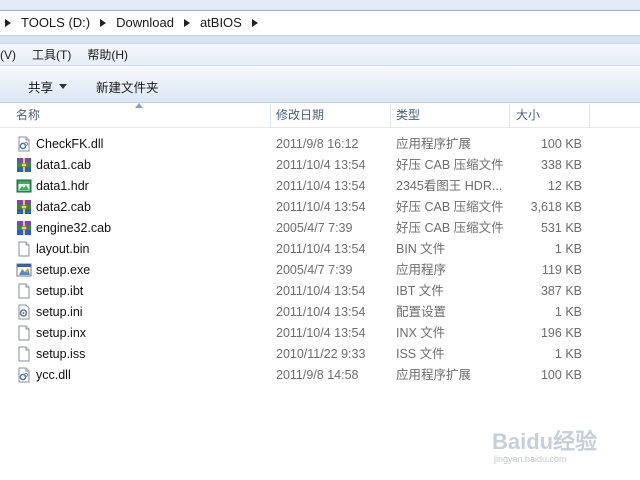 The image size is (640, 480). What do you see at coordinates (41, 88) in the screenshot?
I see `share-label: 共享` at bounding box center [41, 88].